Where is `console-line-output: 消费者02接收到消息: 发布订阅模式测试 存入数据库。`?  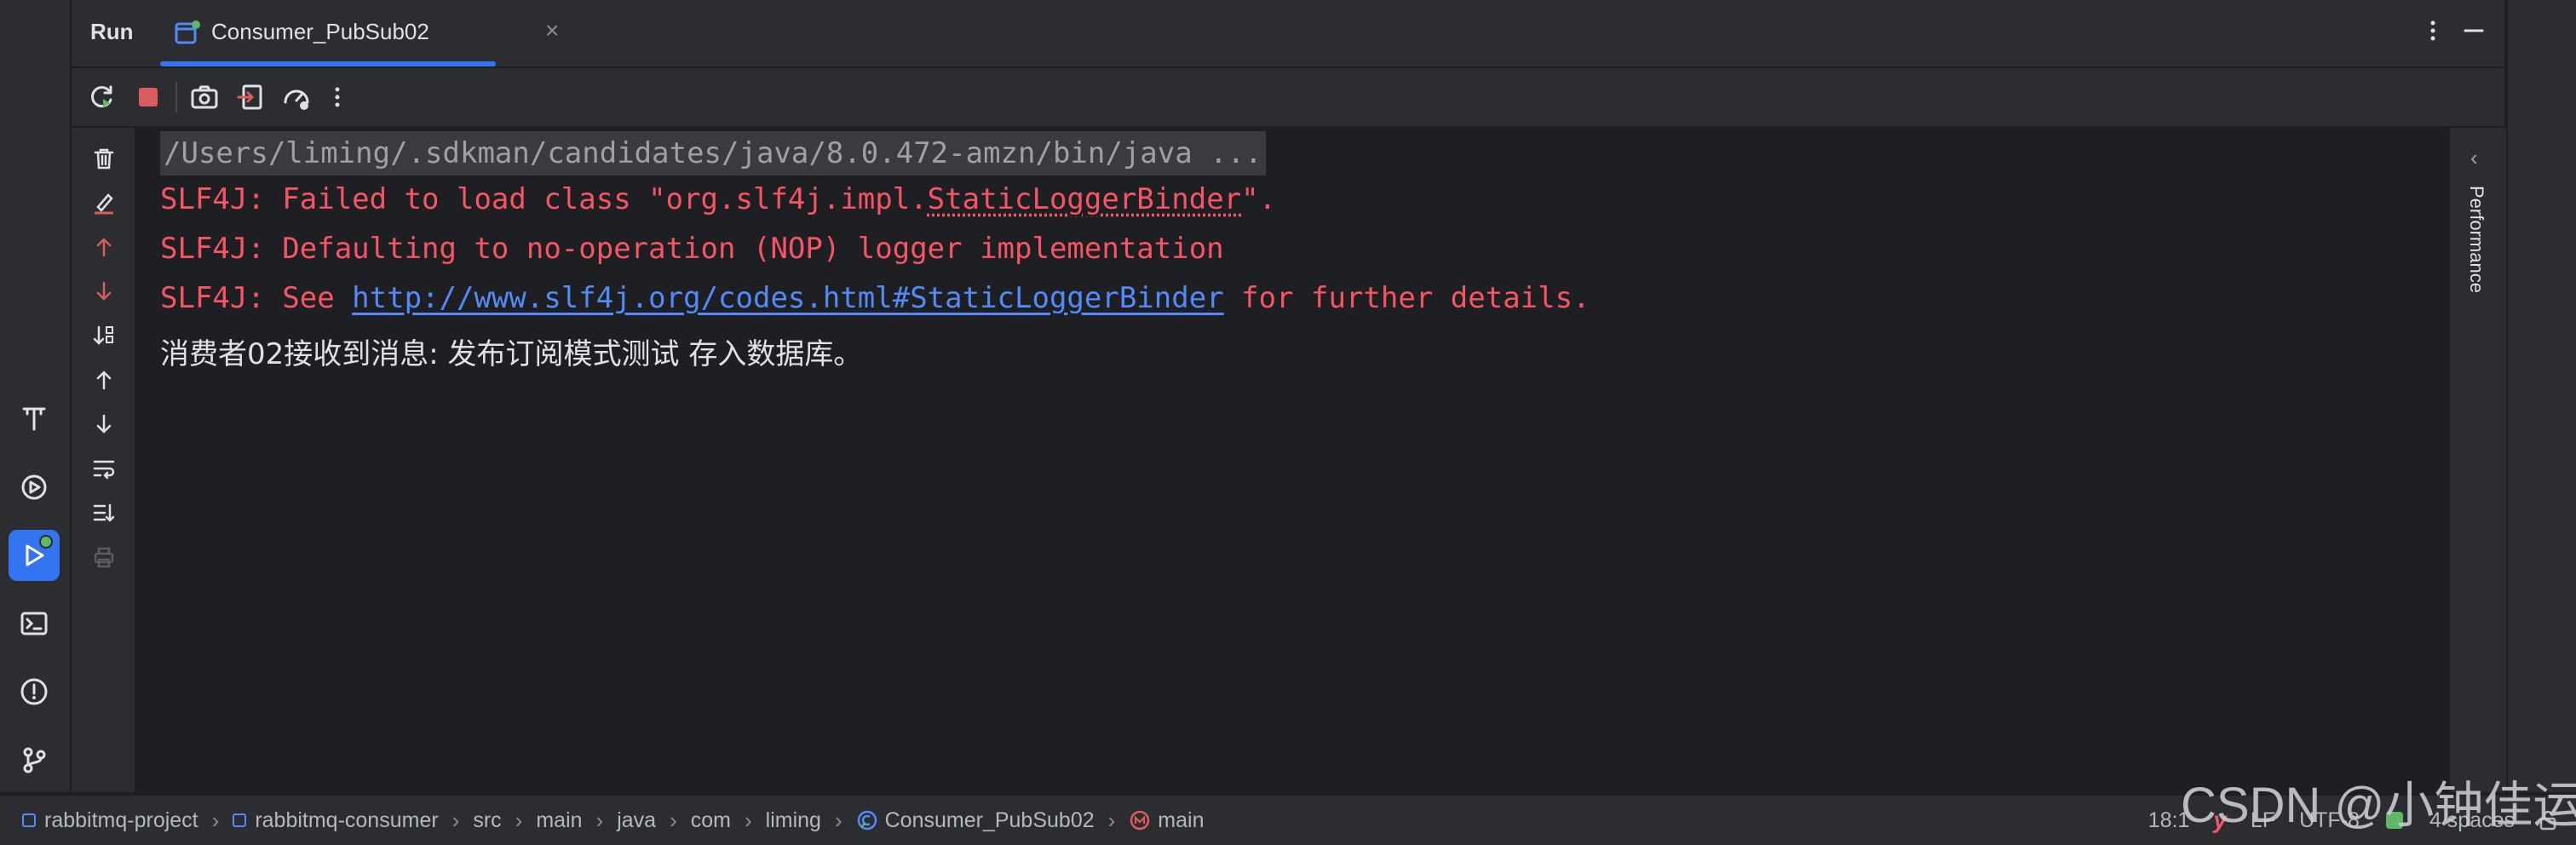
console-line-output: 消费者02接收到消息: 发布订阅模式测试 存入数据库。 is located at coordinates (511, 351).